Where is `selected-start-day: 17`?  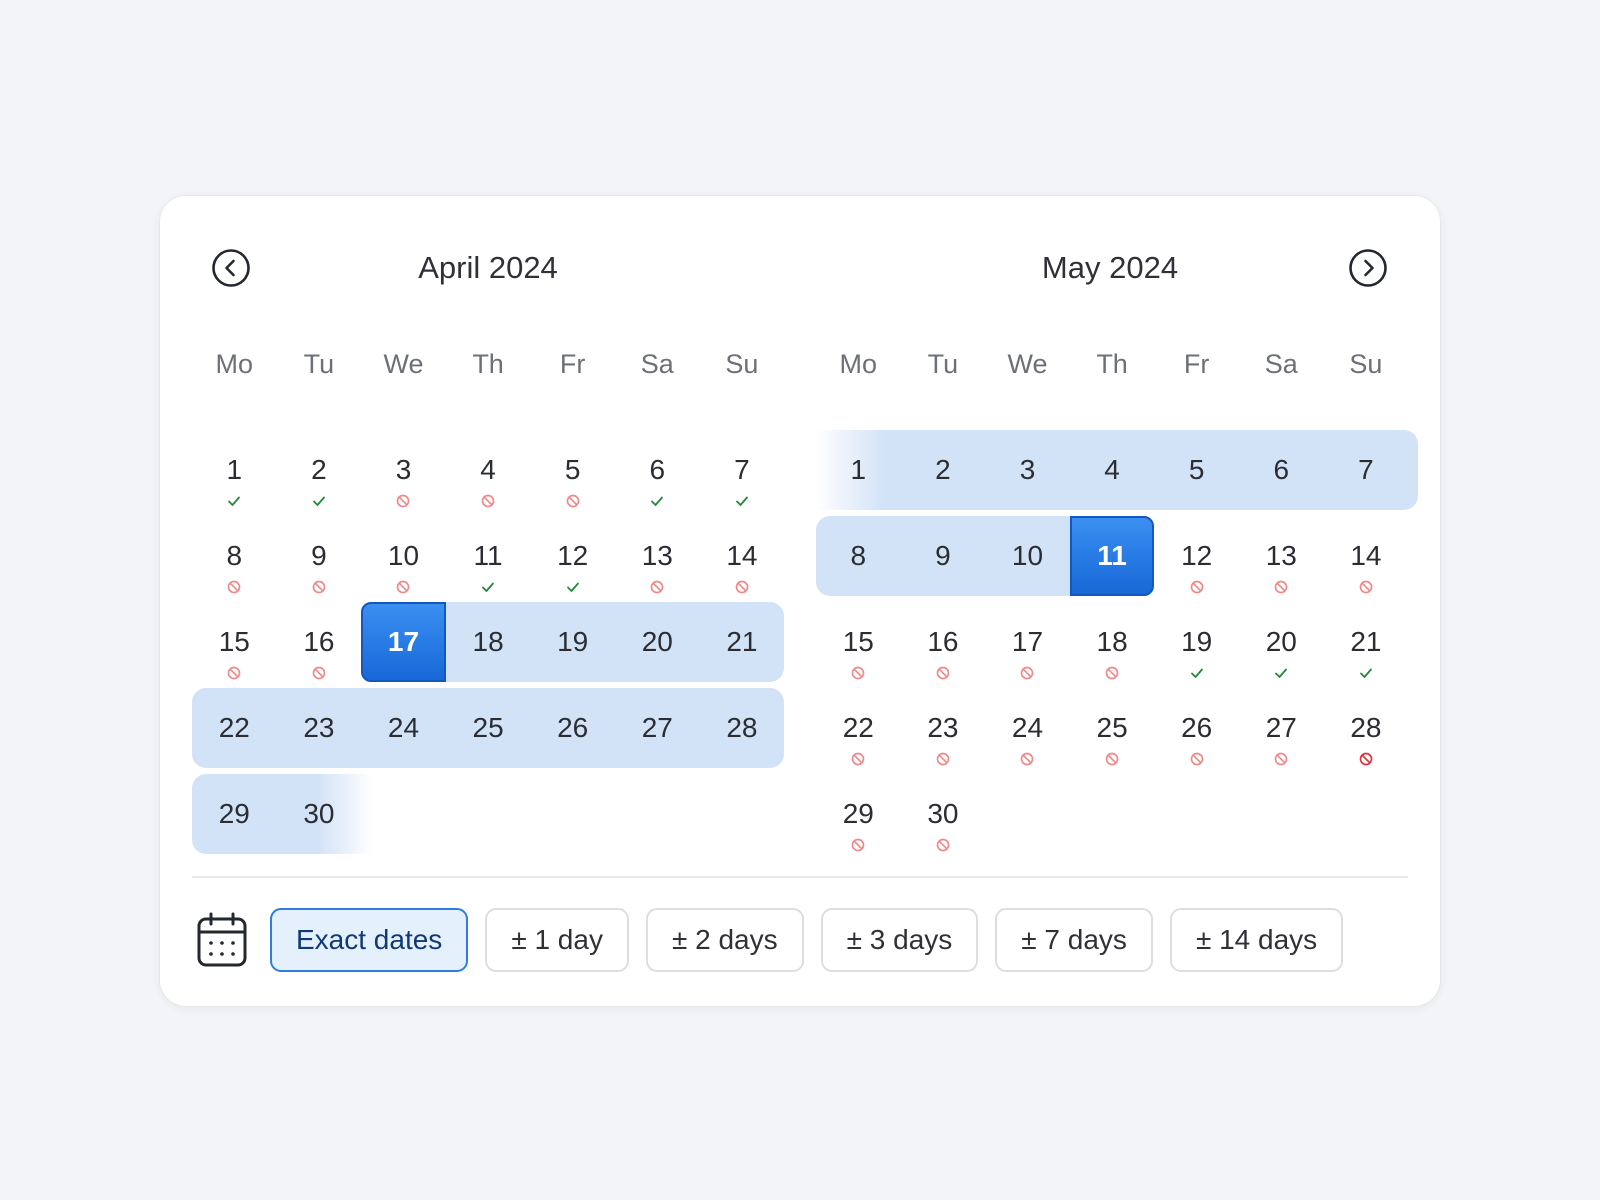 selected-start-day: 17 is located at coordinates (403, 642).